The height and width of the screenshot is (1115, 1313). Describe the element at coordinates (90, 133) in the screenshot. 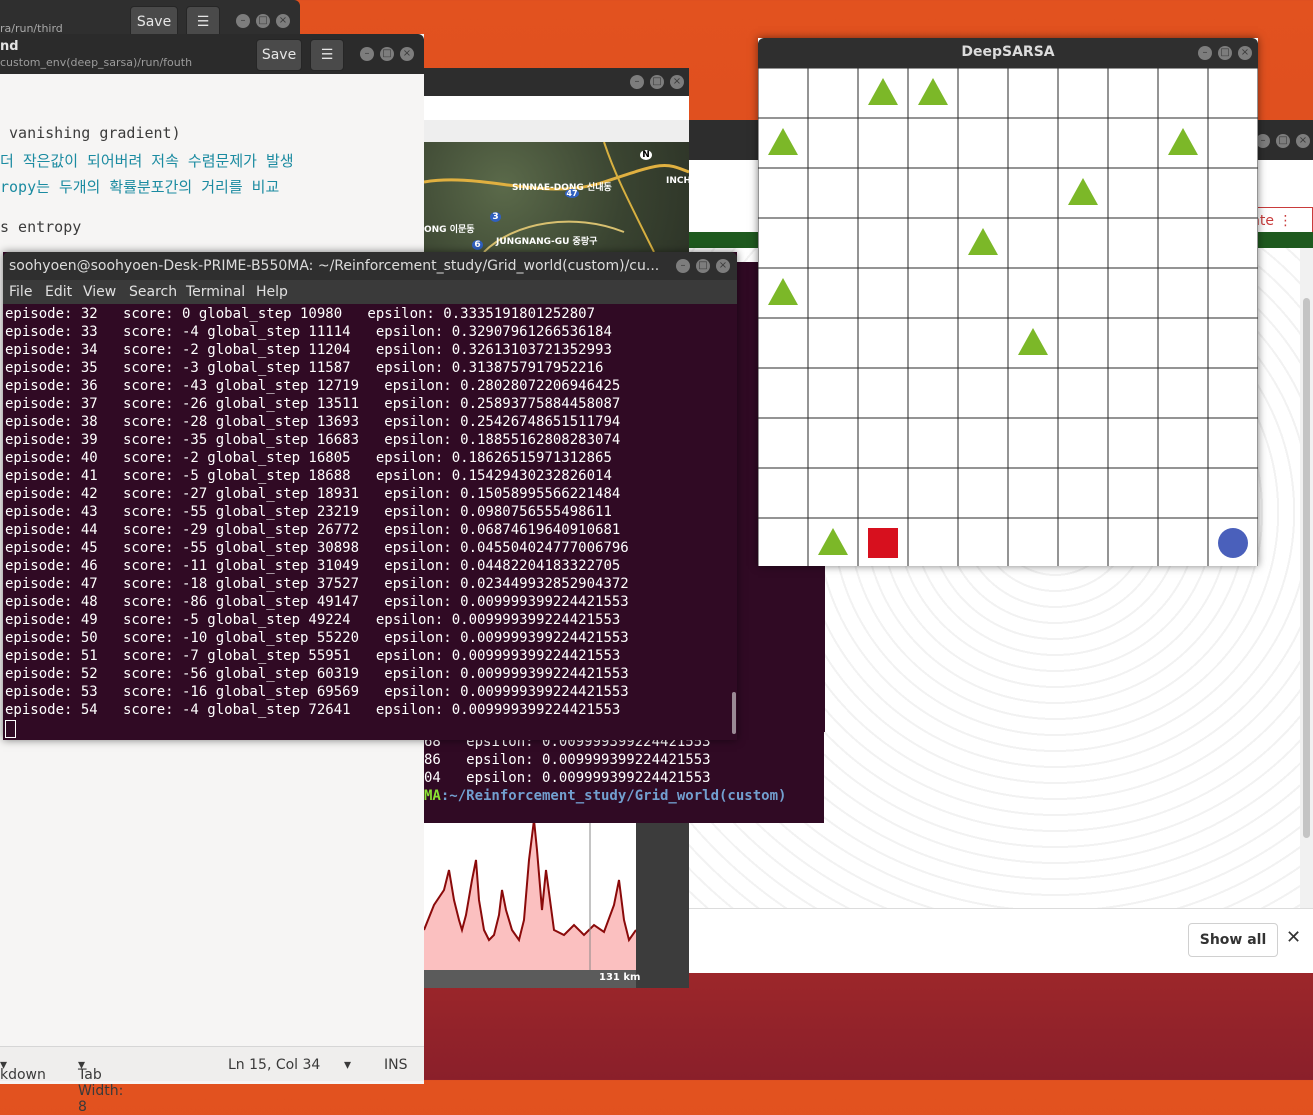

I see `code-line: vanishing gradient)` at that location.